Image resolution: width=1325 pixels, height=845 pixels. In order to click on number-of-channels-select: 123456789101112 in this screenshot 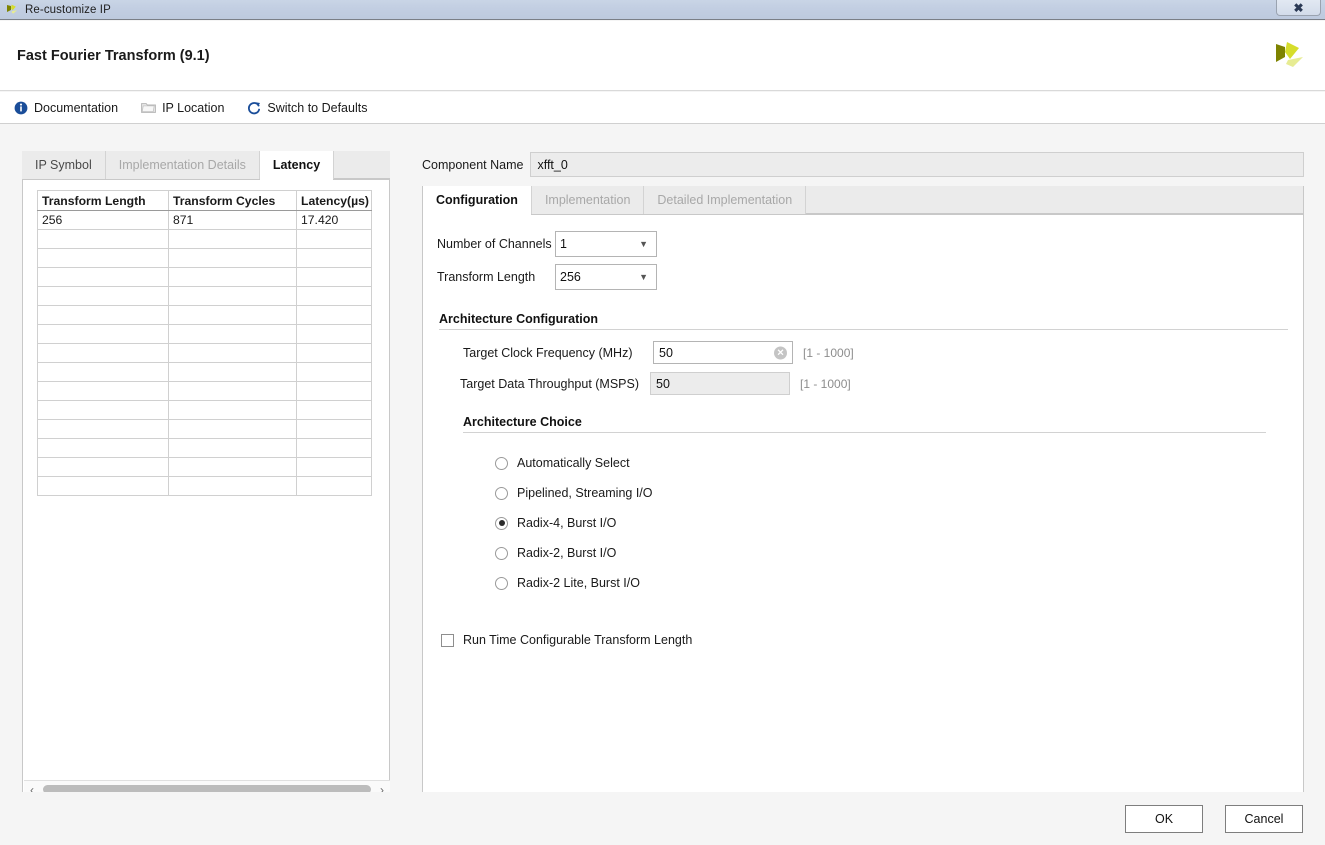, I will do `click(606, 244)`.